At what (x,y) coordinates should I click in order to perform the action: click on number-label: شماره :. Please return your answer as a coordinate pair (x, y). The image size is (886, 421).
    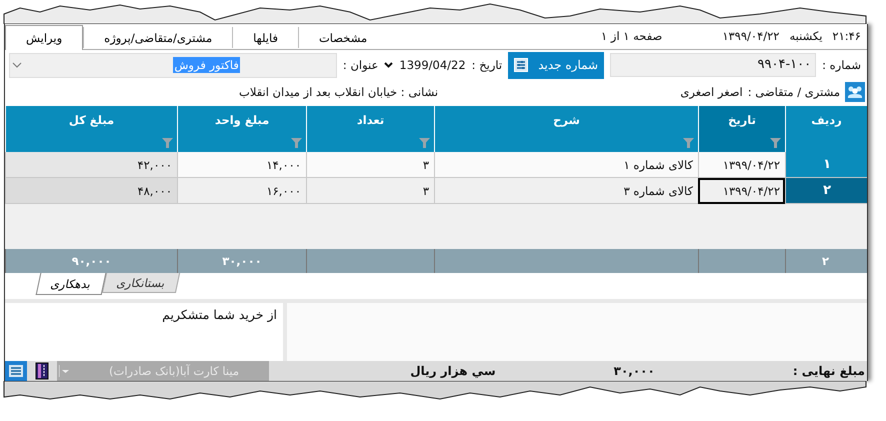
    Looking at the image, I should click on (841, 65).